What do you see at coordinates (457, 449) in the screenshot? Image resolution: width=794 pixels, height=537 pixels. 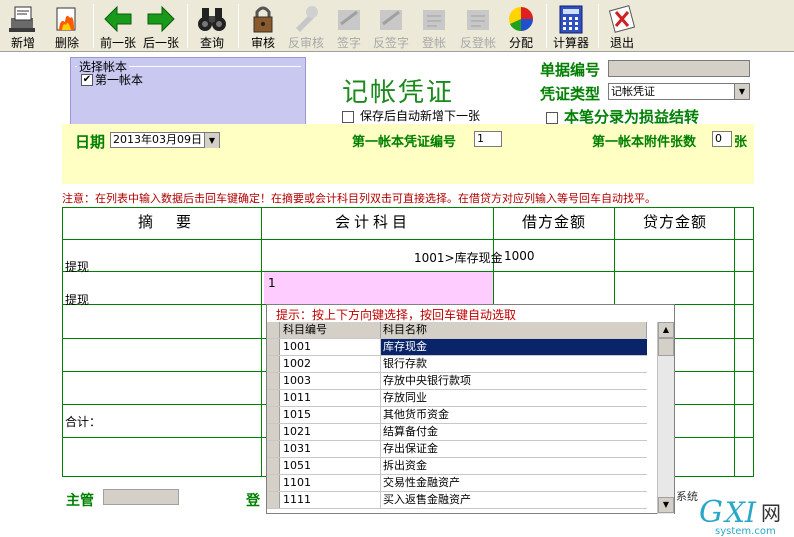 I see `list-item: 1031 存出保证金` at bounding box center [457, 449].